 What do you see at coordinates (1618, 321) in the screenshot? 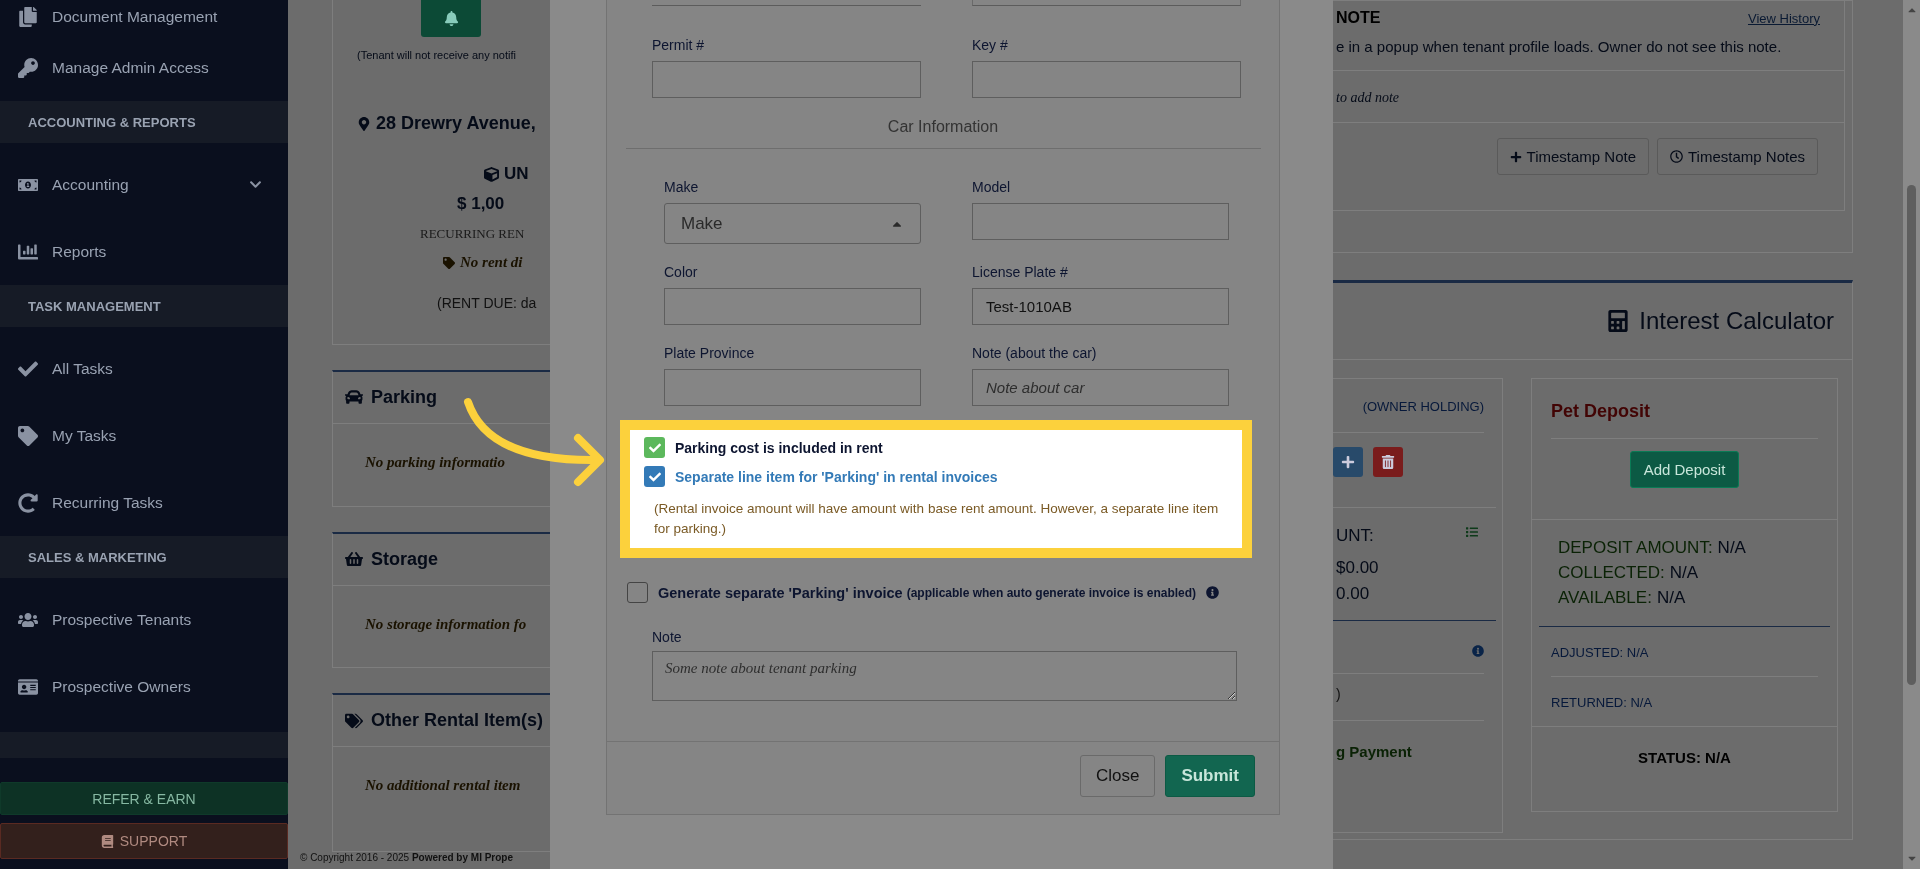
I see `calculator-icon` at bounding box center [1618, 321].